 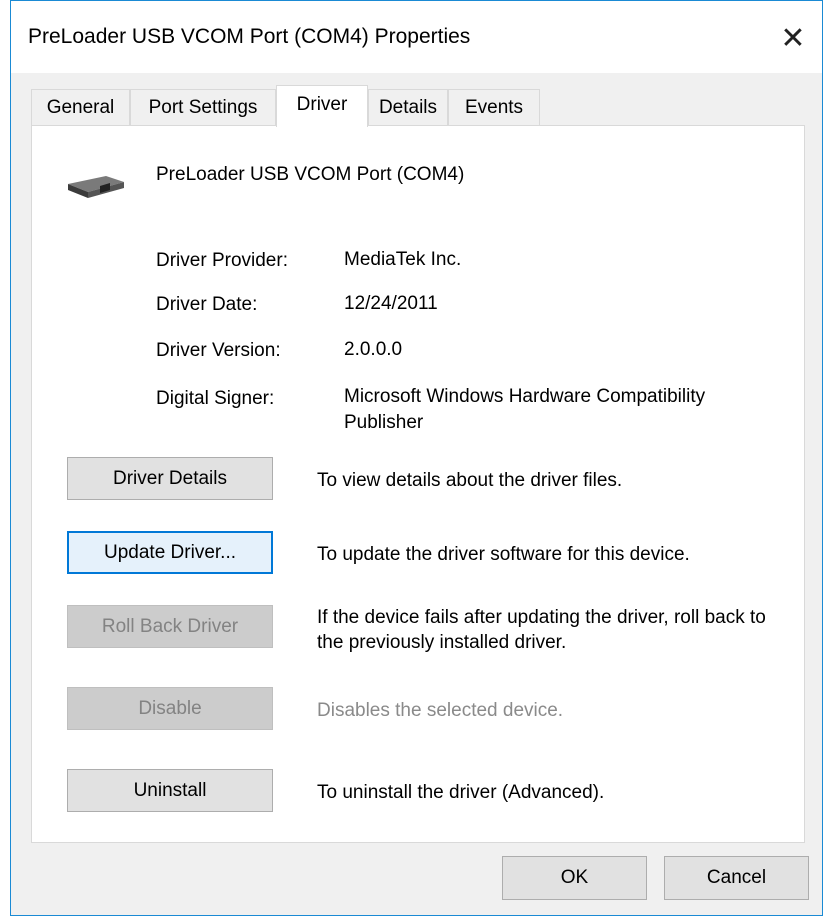 What do you see at coordinates (215, 398) in the screenshot?
I see `digital-signer-label: Digital Signer:` at bounding box center [215, 398].